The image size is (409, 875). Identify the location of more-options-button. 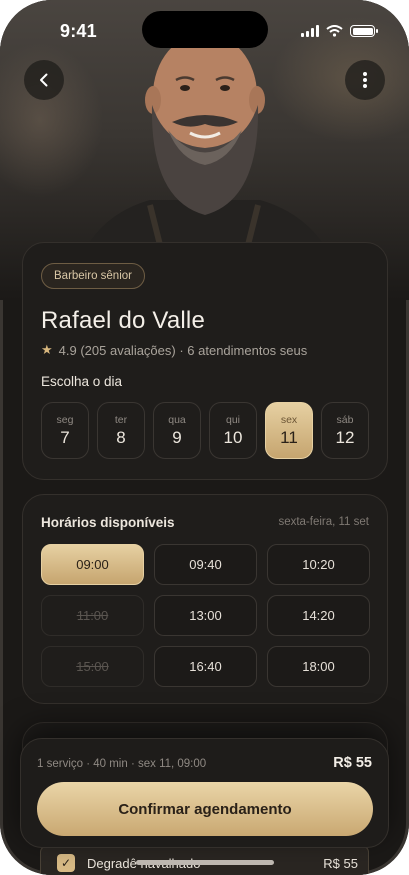
(365, 80).